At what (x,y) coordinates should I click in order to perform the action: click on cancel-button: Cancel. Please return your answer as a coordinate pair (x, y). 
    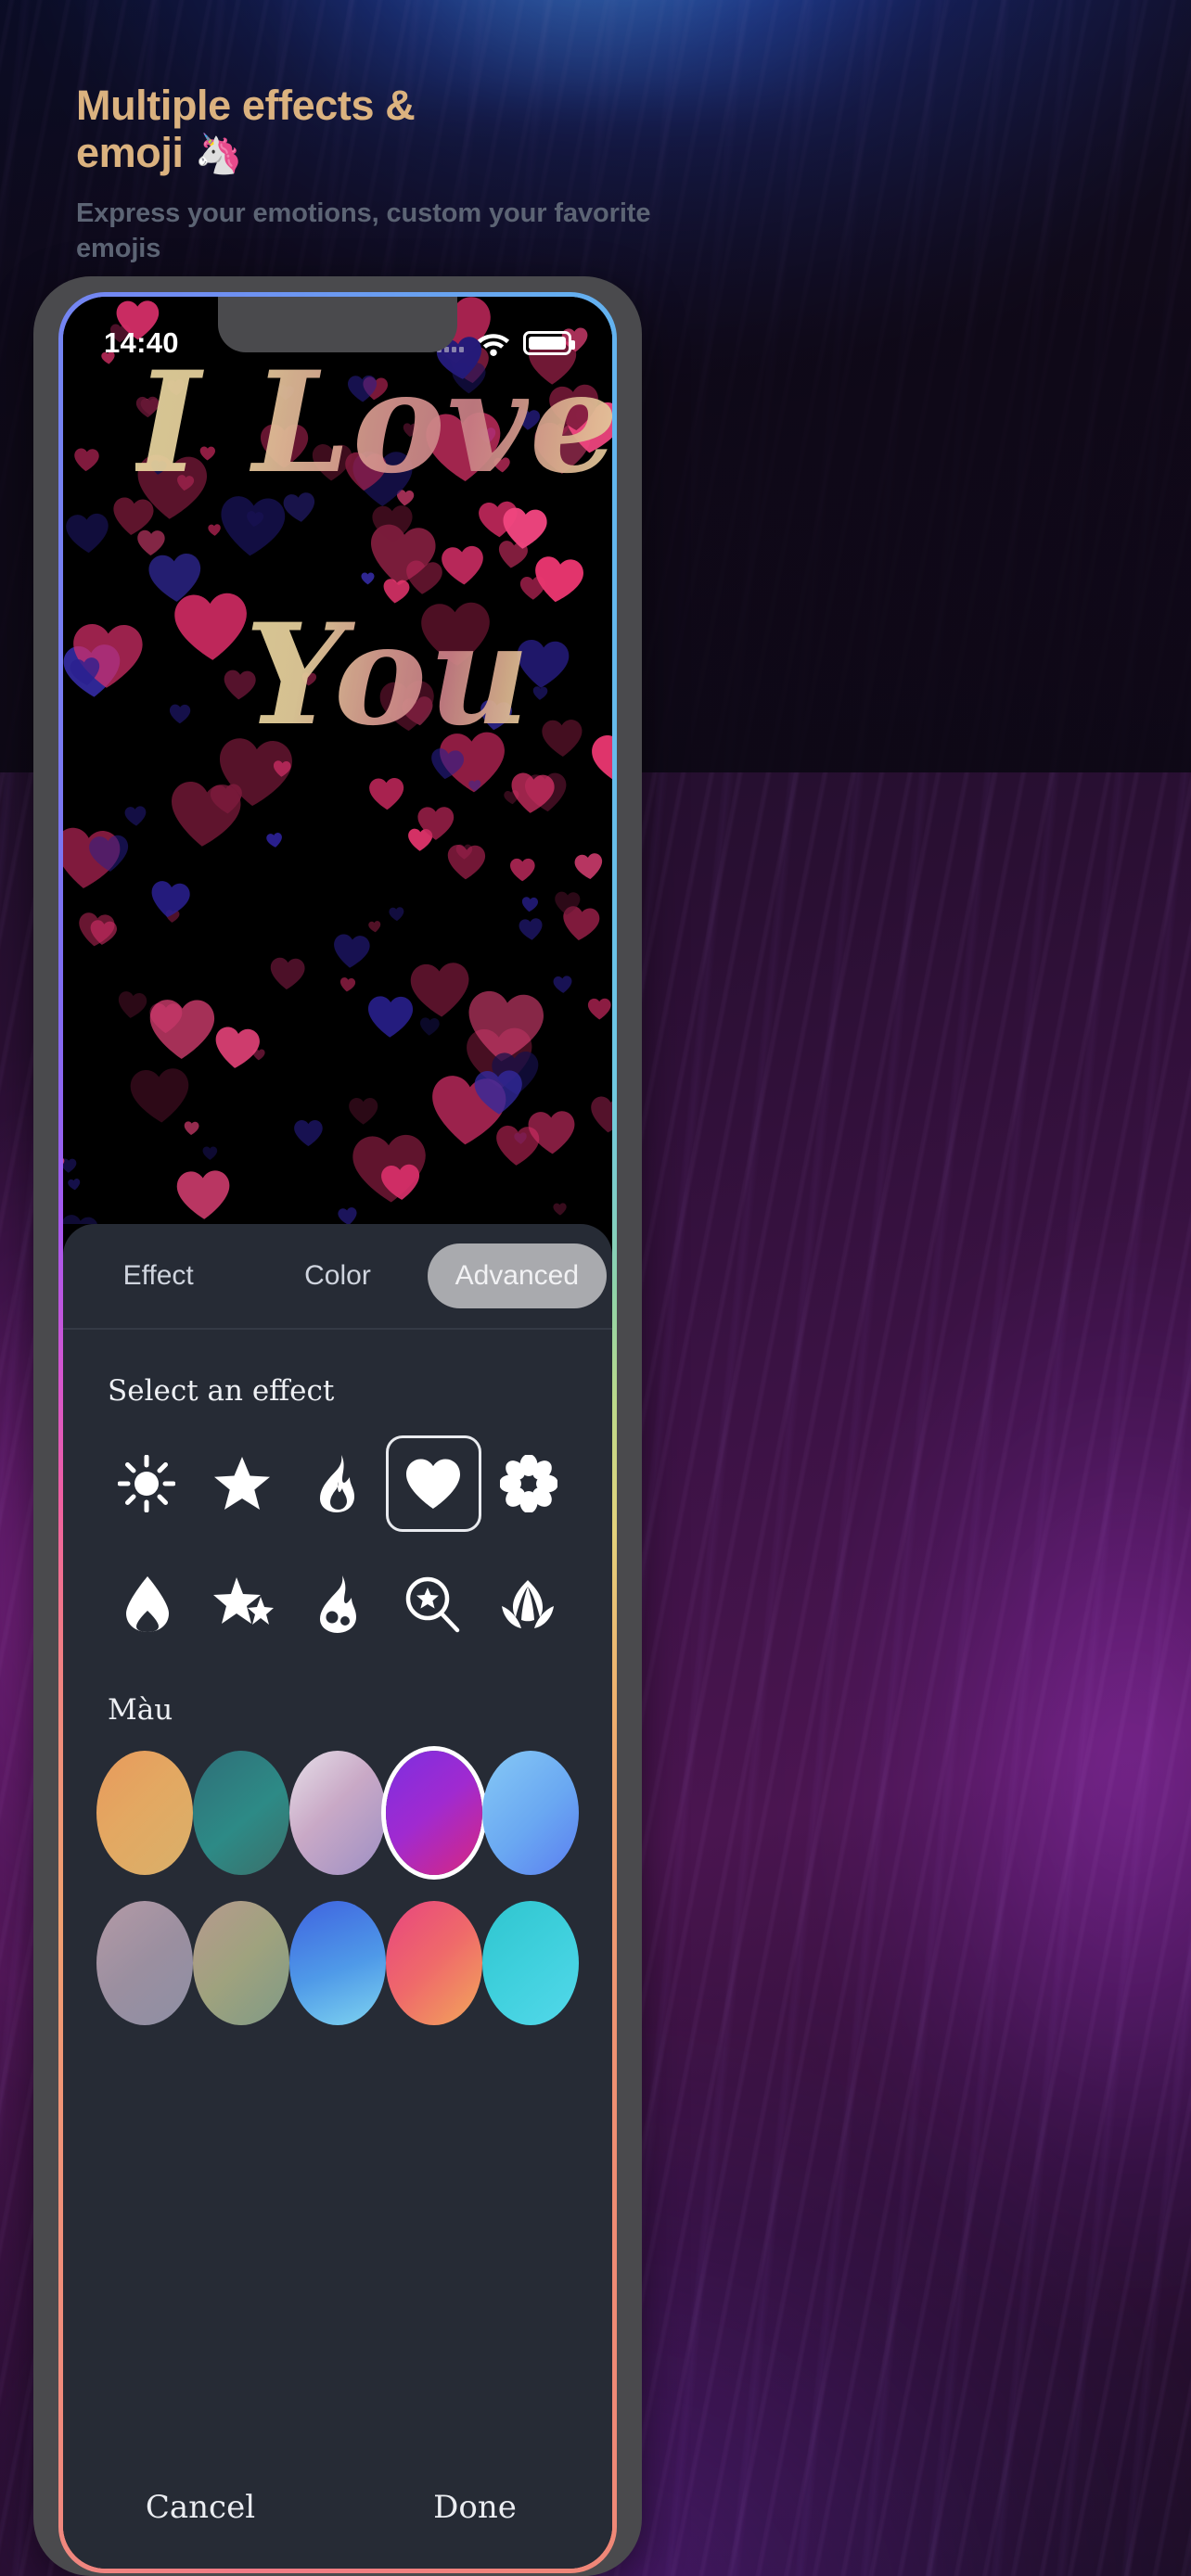
    Looking at the image, I should click on (200, 2507).